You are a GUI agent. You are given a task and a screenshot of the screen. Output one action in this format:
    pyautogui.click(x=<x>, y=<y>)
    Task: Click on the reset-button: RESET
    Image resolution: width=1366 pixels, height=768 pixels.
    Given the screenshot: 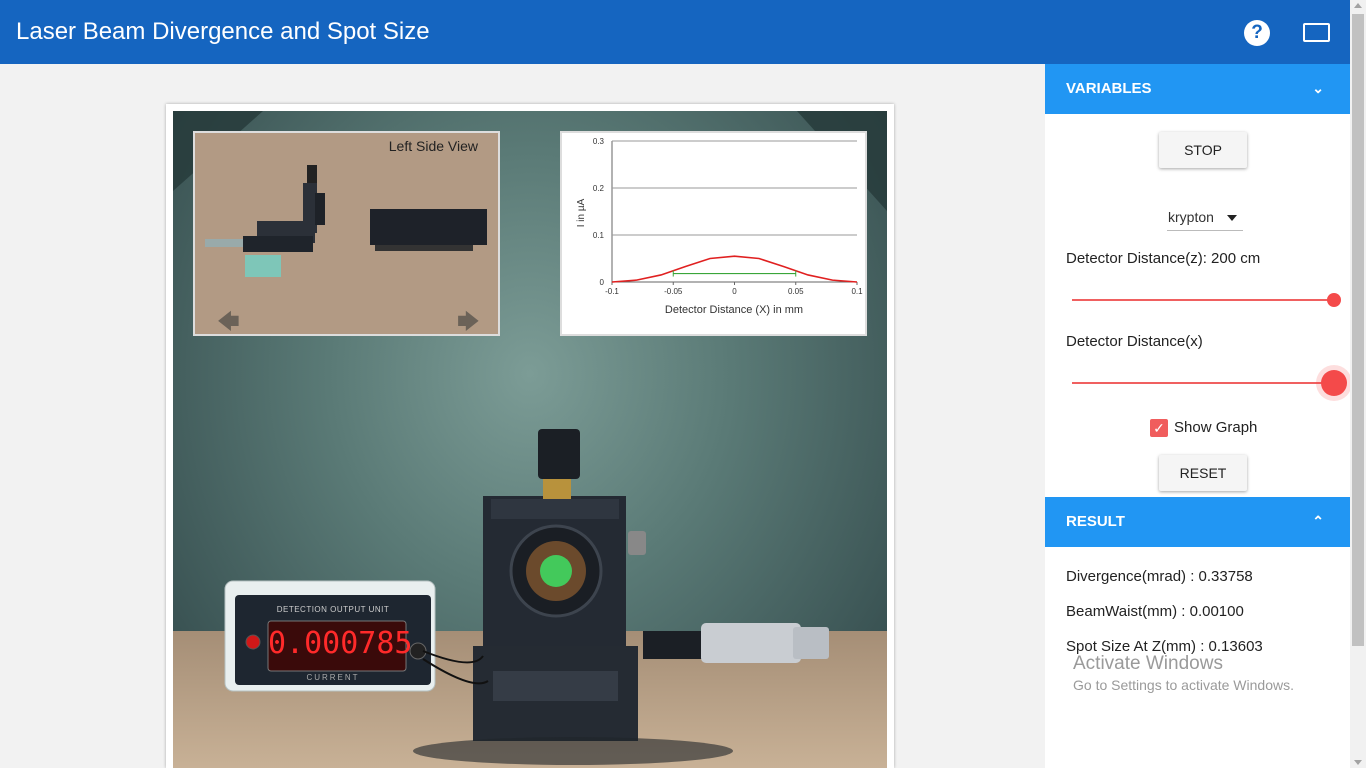 What is the action you would take?
    pyautogui.click(x=1203, y=473)
    